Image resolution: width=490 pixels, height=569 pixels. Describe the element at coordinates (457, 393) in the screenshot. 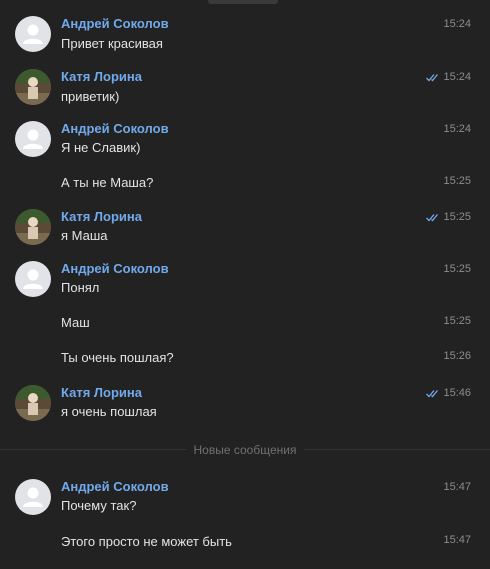

I see `message-time: 15:46` at that location.